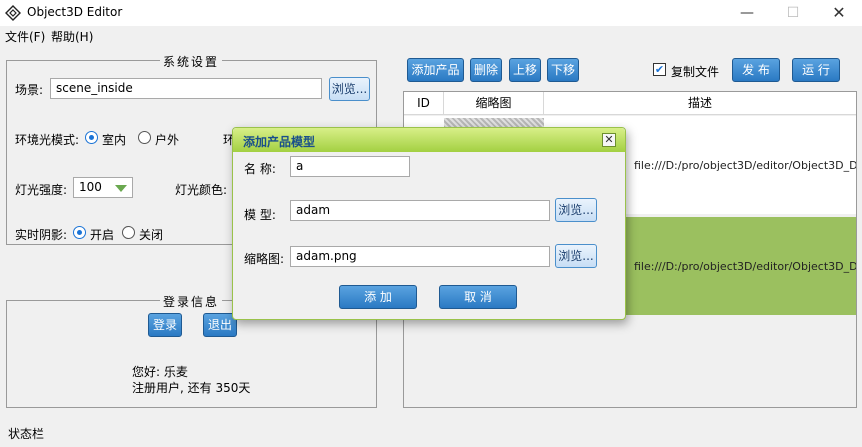  What do you see at coordinates (29, 90) in the screenshot?
I see `scene-label: 场景:` at bounding box center [29, 90].